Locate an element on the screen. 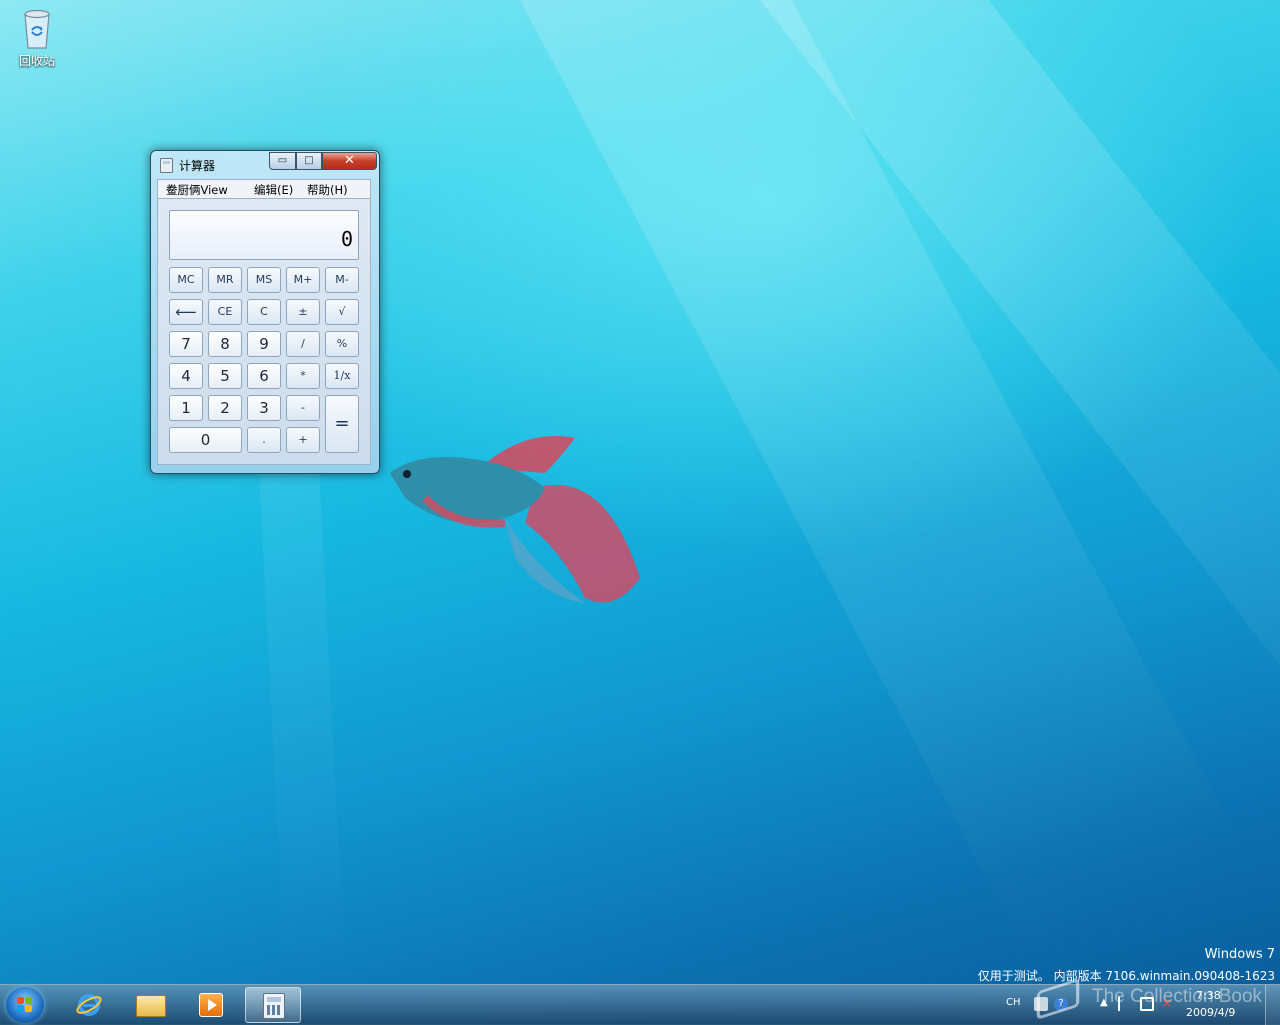 Image resolution: width=1280 pixels, height=1025 pixels. internet-explorer-icon is located at coordinates (89, 1005).